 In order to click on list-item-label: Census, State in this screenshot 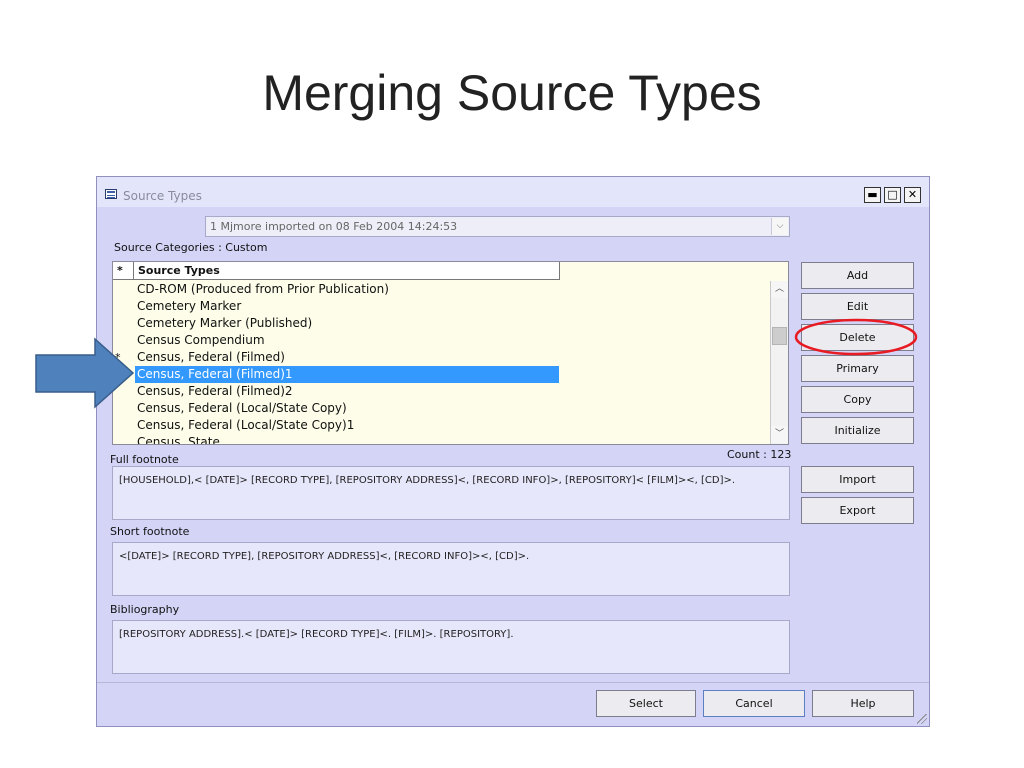, I will do `click(178, 440)`.